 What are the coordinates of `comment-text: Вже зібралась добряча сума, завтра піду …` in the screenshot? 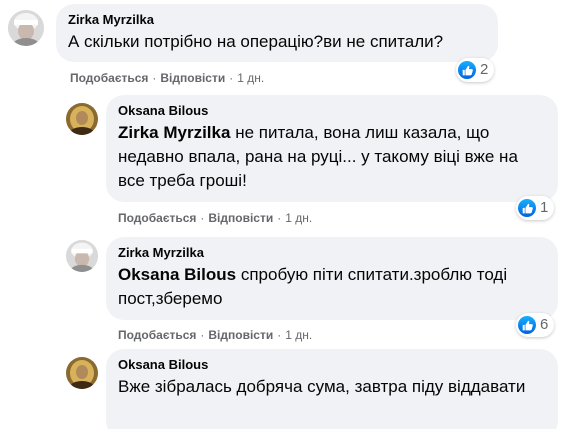 It's located at (332, 387).